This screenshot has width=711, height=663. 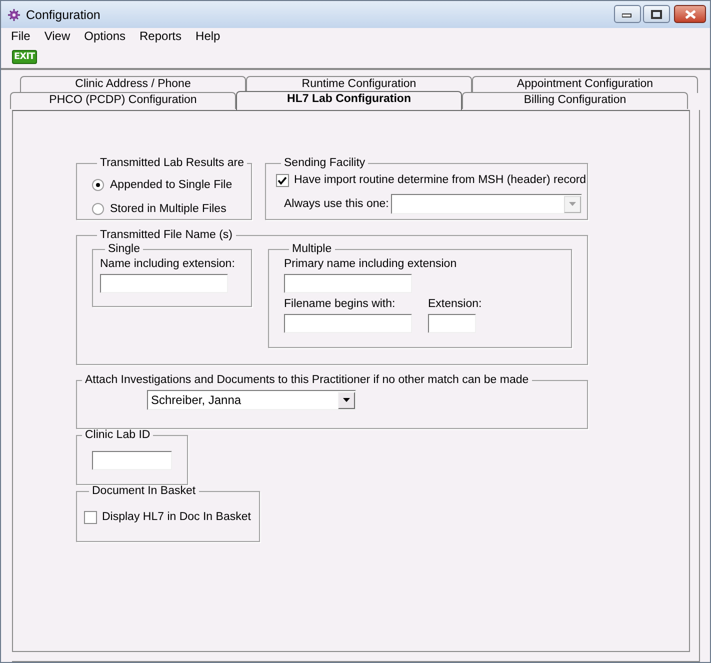 I want to click on group-label: Single, so click(x=124, y=249).